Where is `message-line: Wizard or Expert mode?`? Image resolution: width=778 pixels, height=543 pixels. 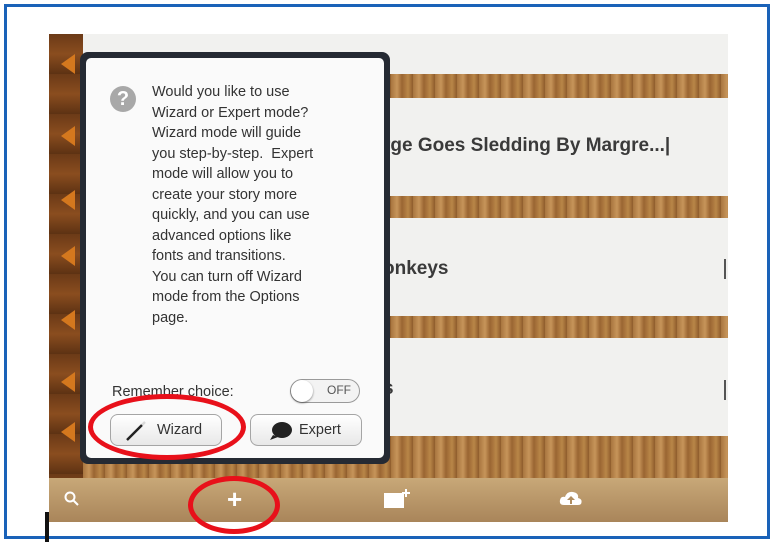
message-line: Wizard or Expert mode? is located at coordinates (230, 112).